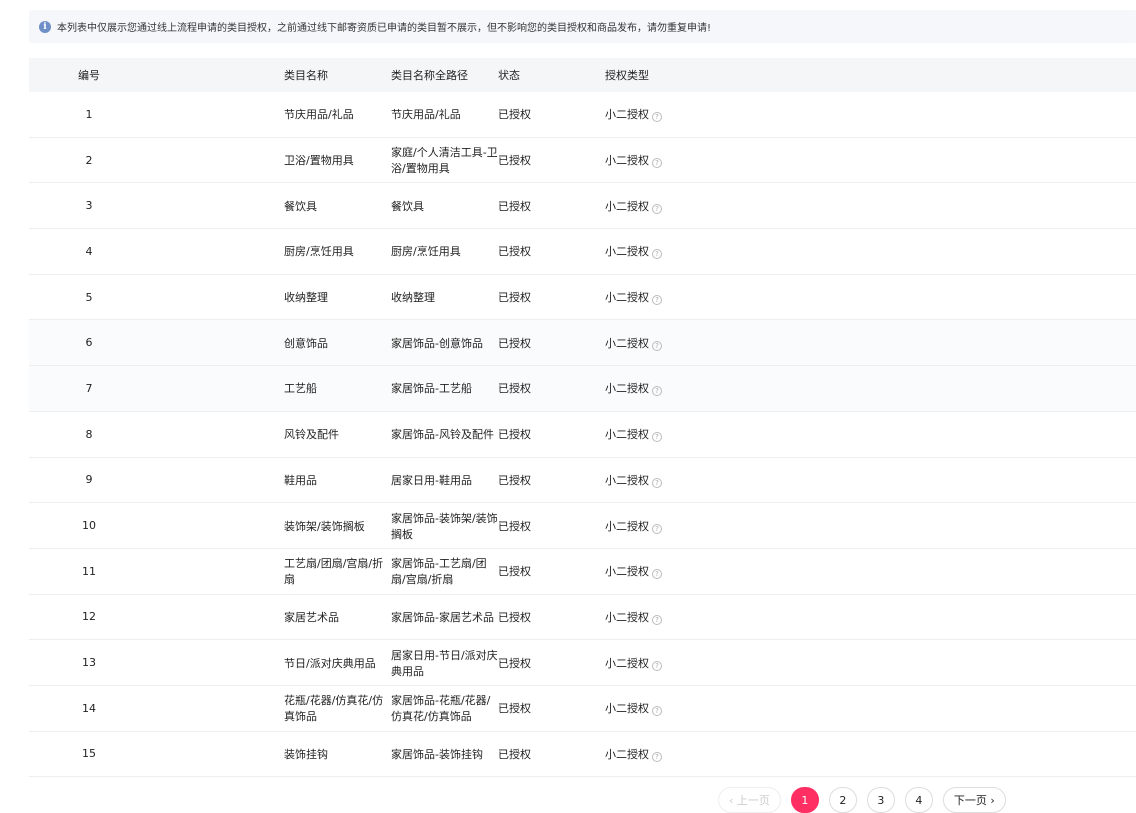  I want to click on cell-id-text: 8, so click(89, 434).